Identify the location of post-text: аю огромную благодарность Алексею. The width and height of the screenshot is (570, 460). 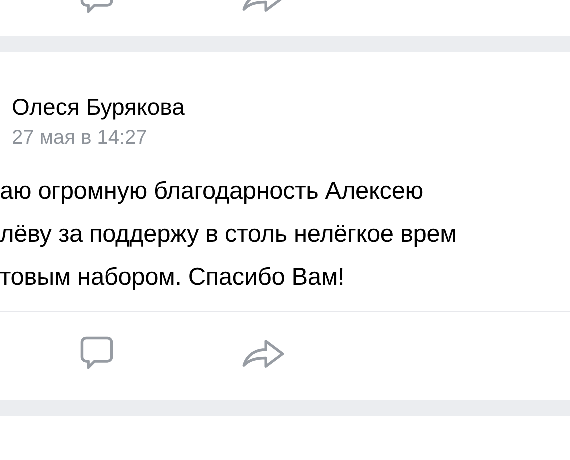
(212, 192).